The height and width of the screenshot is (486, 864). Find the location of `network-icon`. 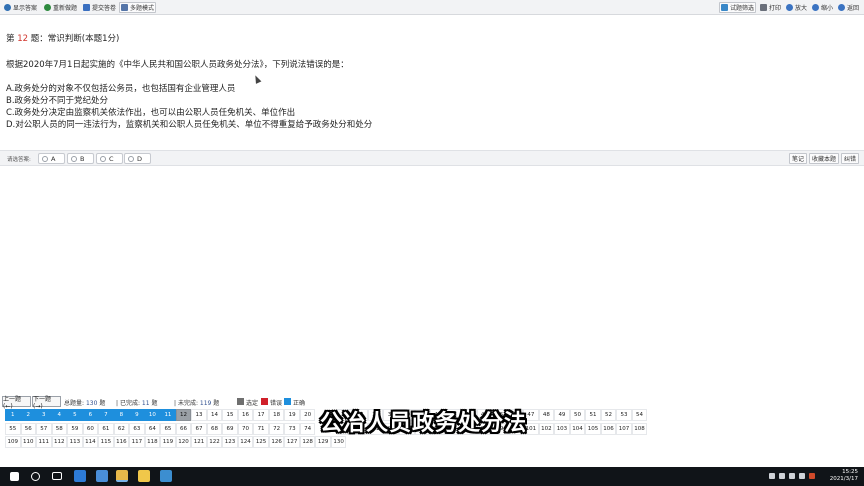

network-icon is located at coordinates (782, 476).